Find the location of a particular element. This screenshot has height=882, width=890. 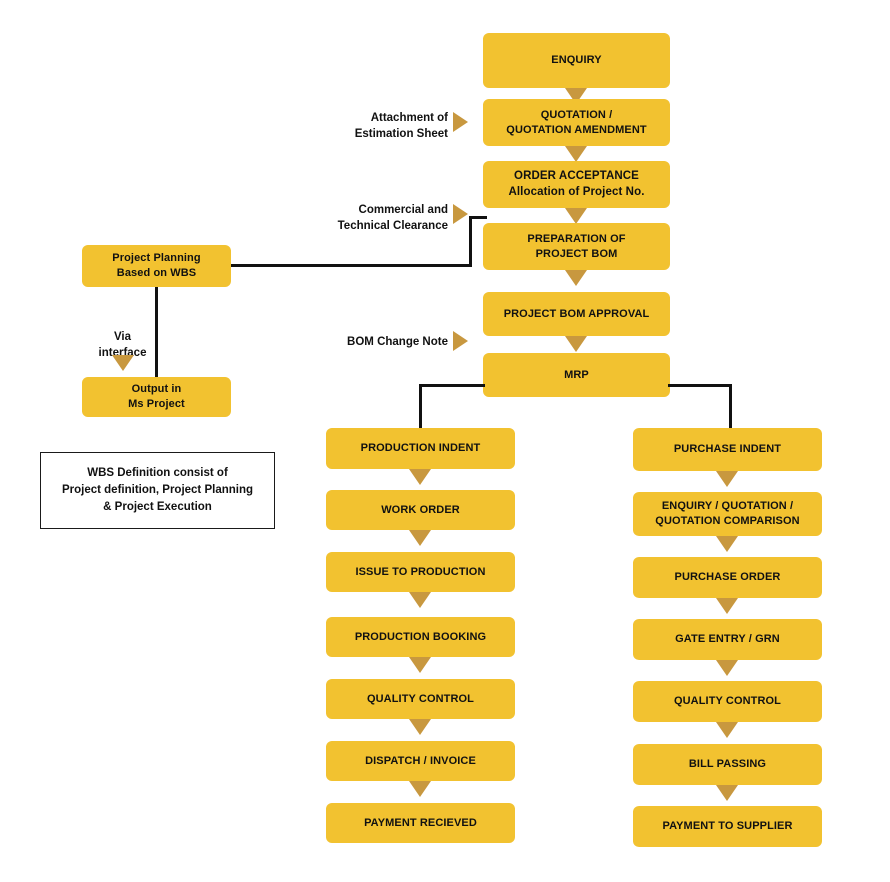

node-payment-to-supplier: PAYMENT TO SUPPLIER is located at coordinates (727, 826).